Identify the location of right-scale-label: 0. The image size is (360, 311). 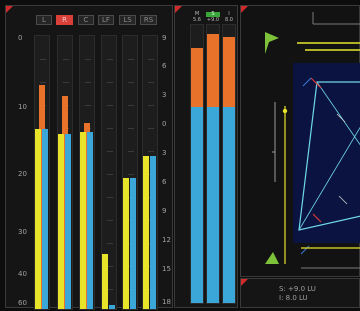
(164, 124).